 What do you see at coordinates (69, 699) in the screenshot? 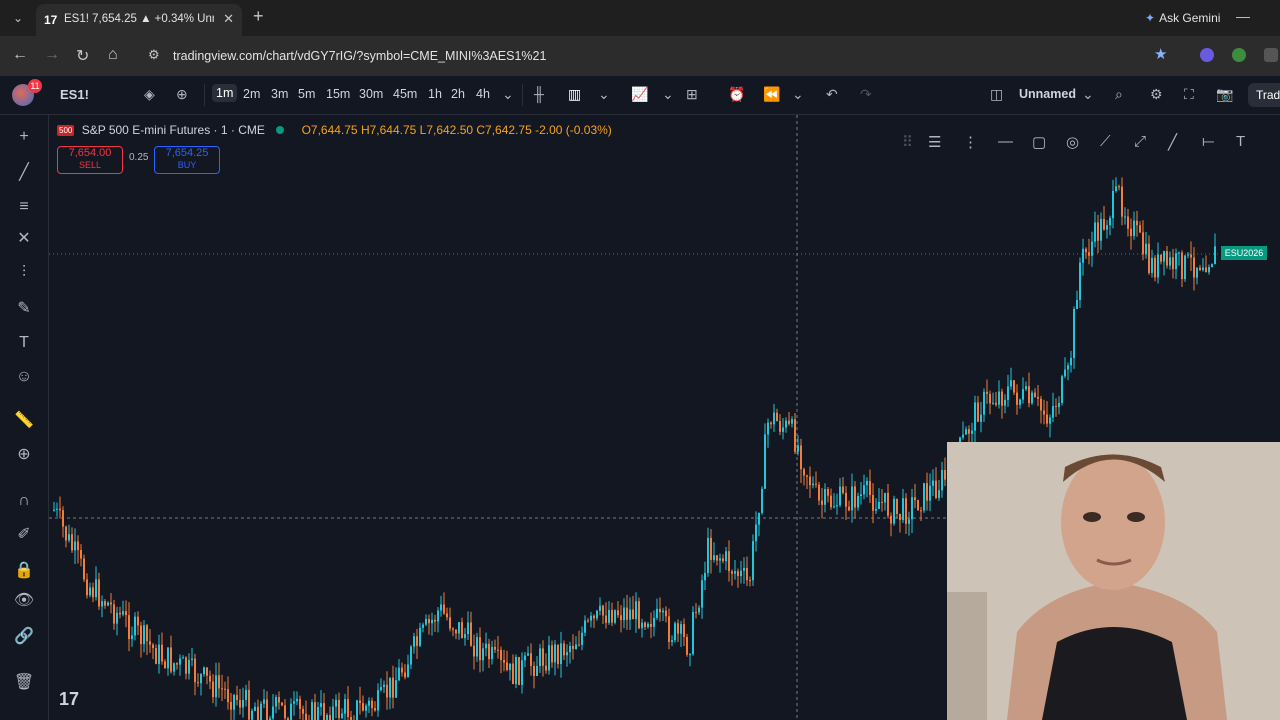
I see `tradingview-logo: 17` at bounding box center [69, 699].